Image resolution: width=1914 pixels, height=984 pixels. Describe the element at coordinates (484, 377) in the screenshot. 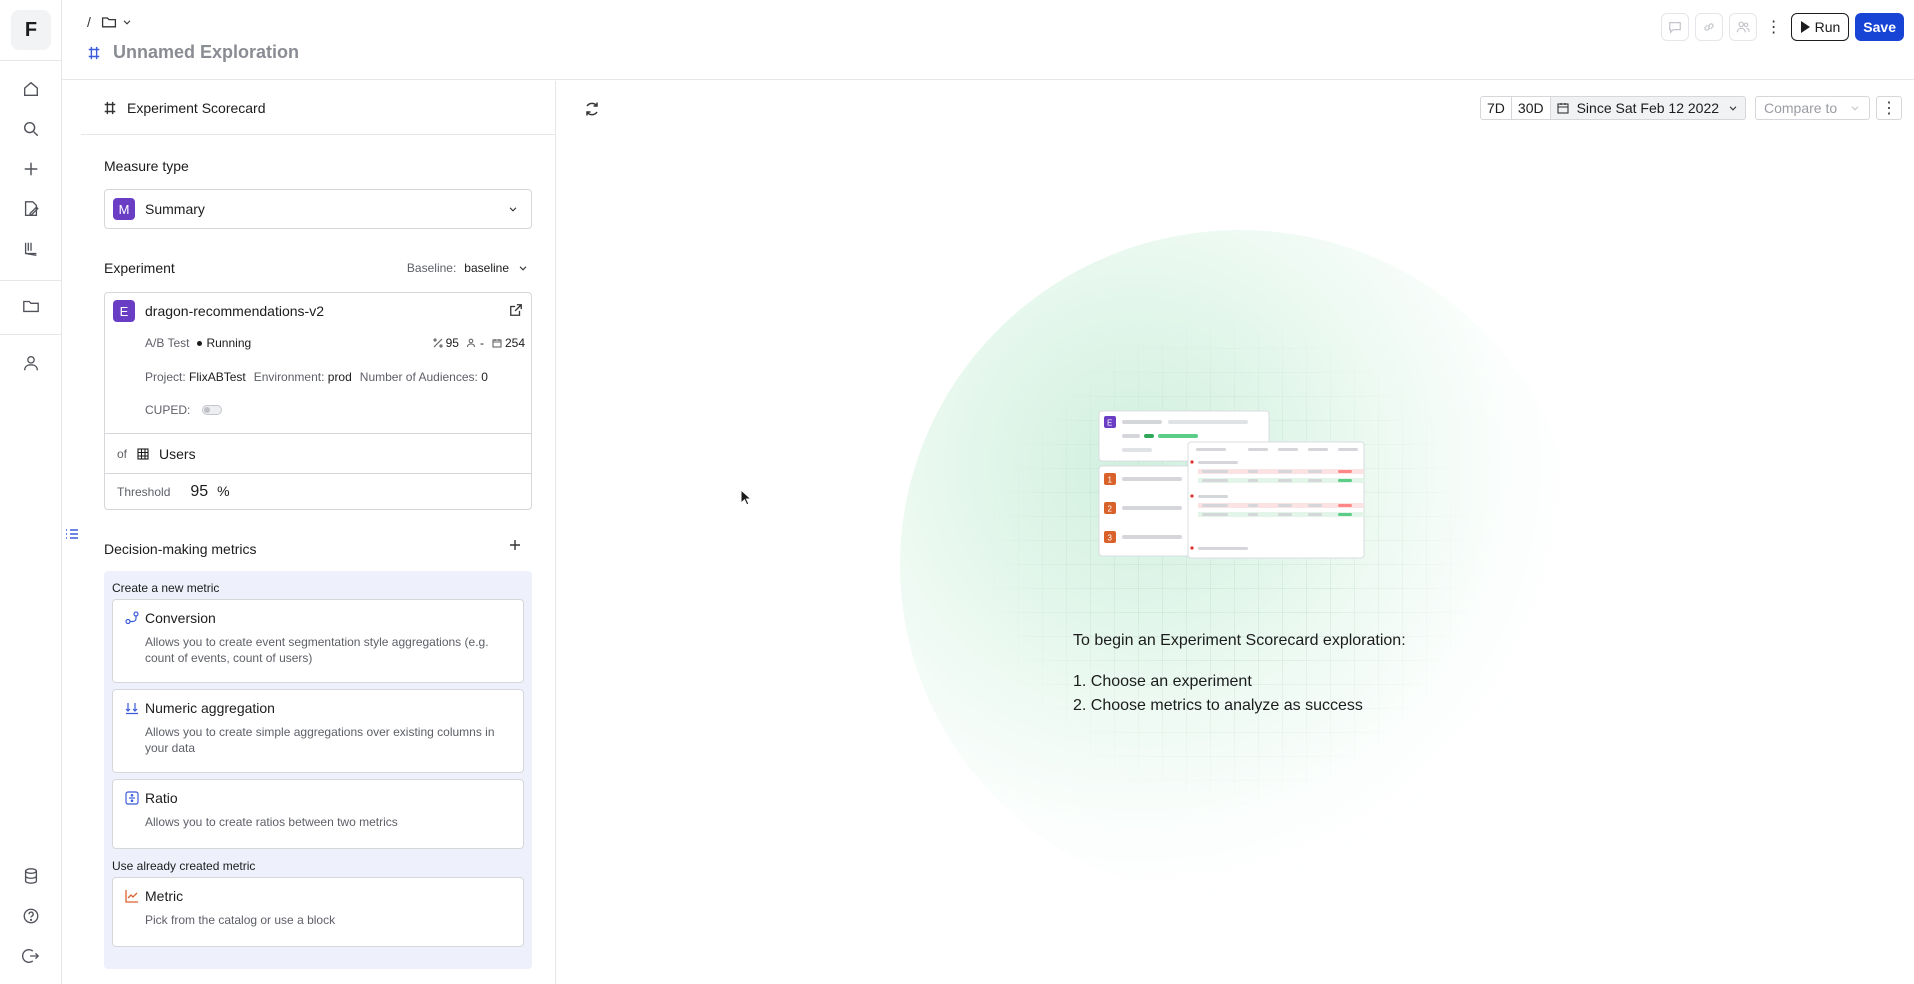

I see `audiences-value: 0` at that location.